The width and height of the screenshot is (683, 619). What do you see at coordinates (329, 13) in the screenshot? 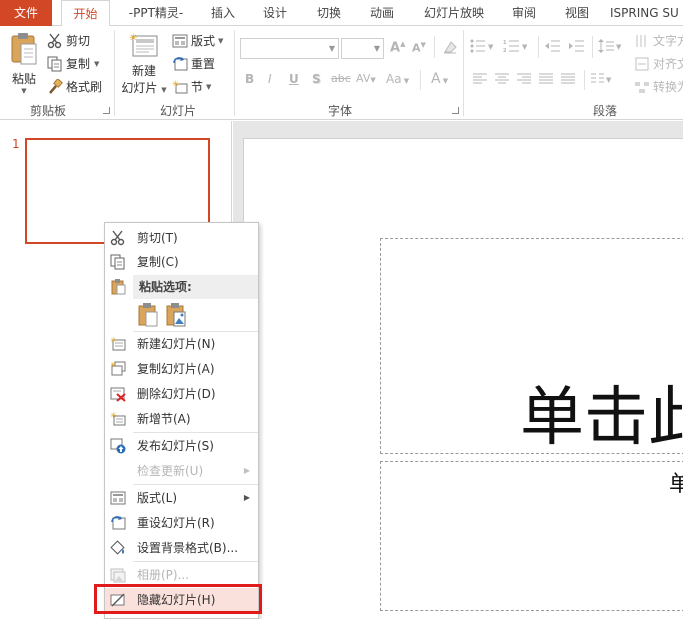
I see `tab-transitions: 切换` at bounding box center [329, 13].